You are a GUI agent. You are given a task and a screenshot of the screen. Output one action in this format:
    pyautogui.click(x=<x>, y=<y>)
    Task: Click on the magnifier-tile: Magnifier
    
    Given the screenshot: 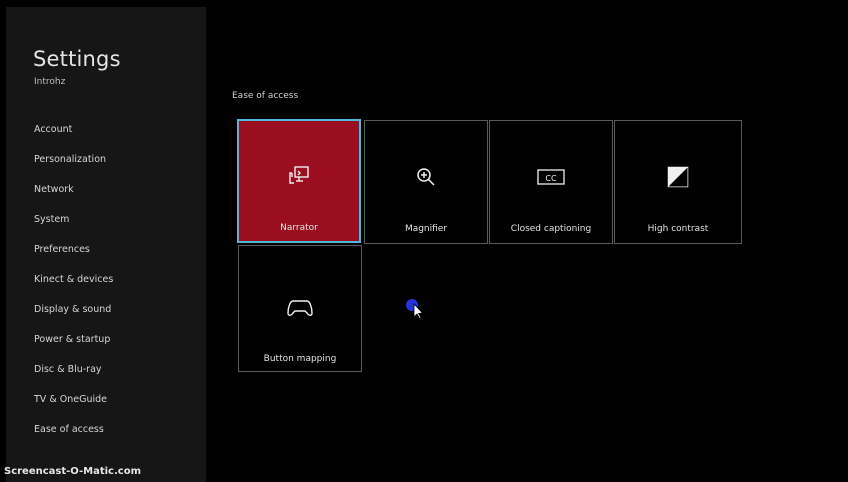 What is the action you would take?
    pyautogui.click(x=426, y=182)
    